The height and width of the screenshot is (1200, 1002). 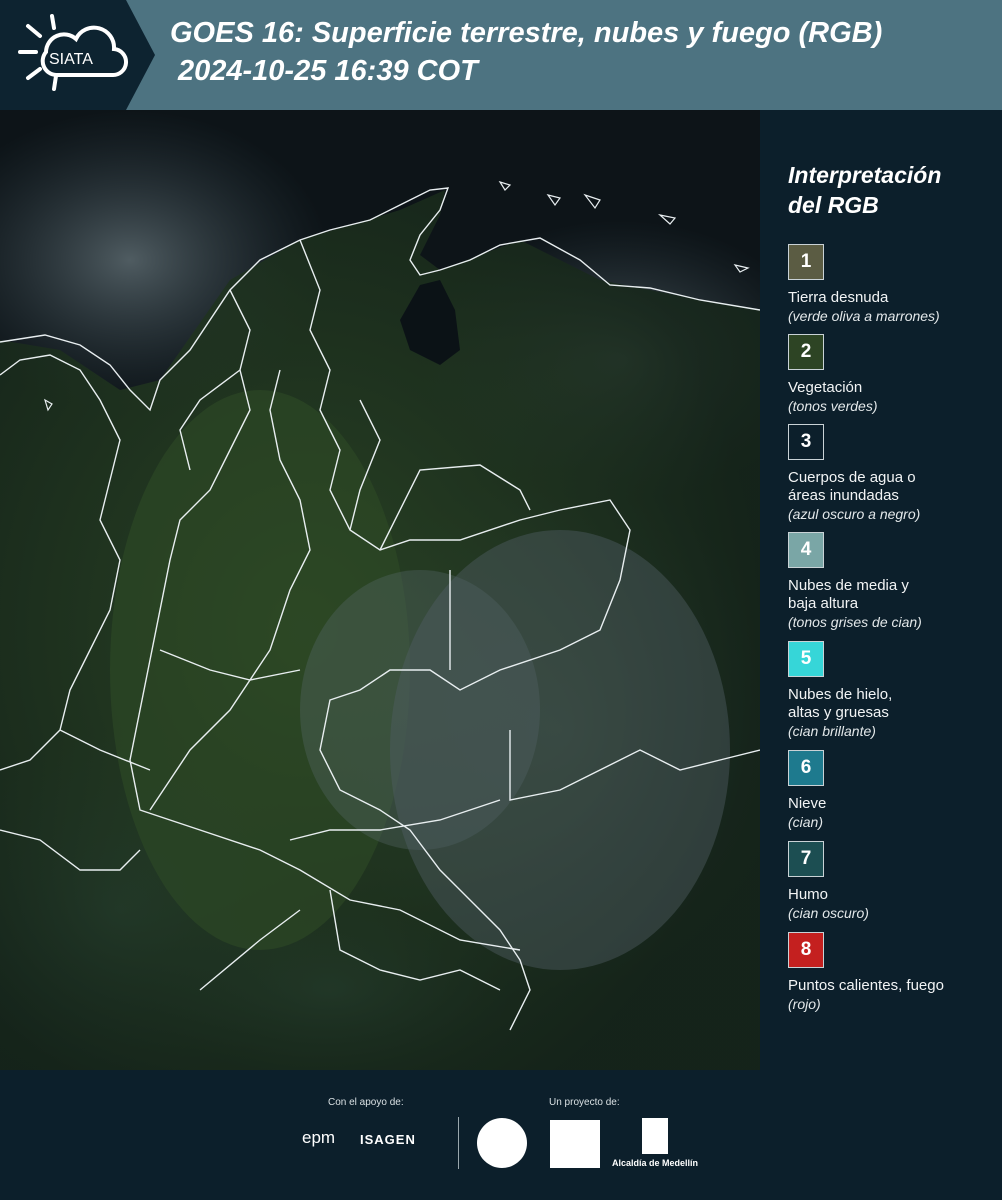 I want to click on gobernacion-seal-icon, so click(x=502, y=1143).